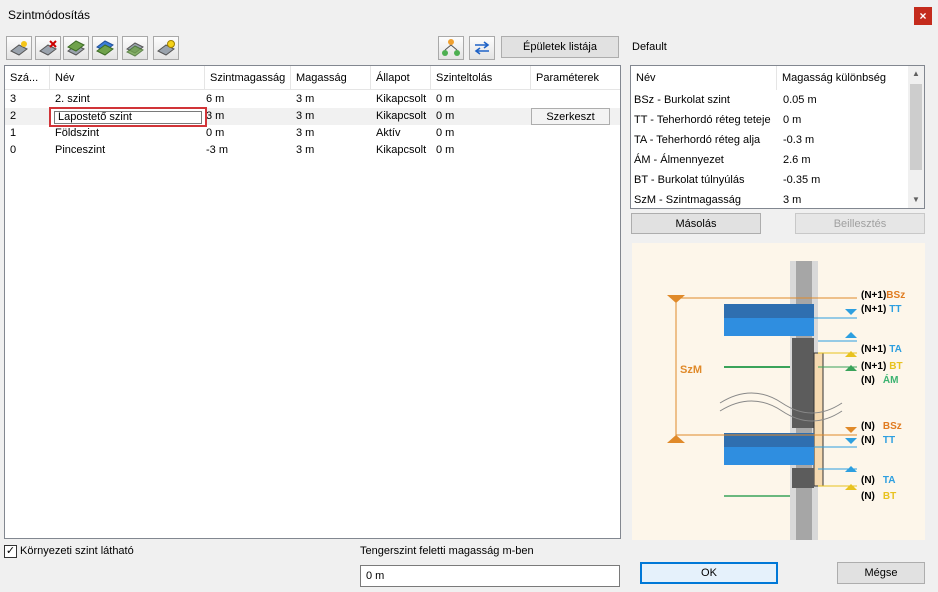 This screenshot has height=592, width=938. What do you see at coordinates (697, 140) in the screenshot?
I see `prop-name: TA - Teherhordó réteg alja` at bounding box center [697, 140].